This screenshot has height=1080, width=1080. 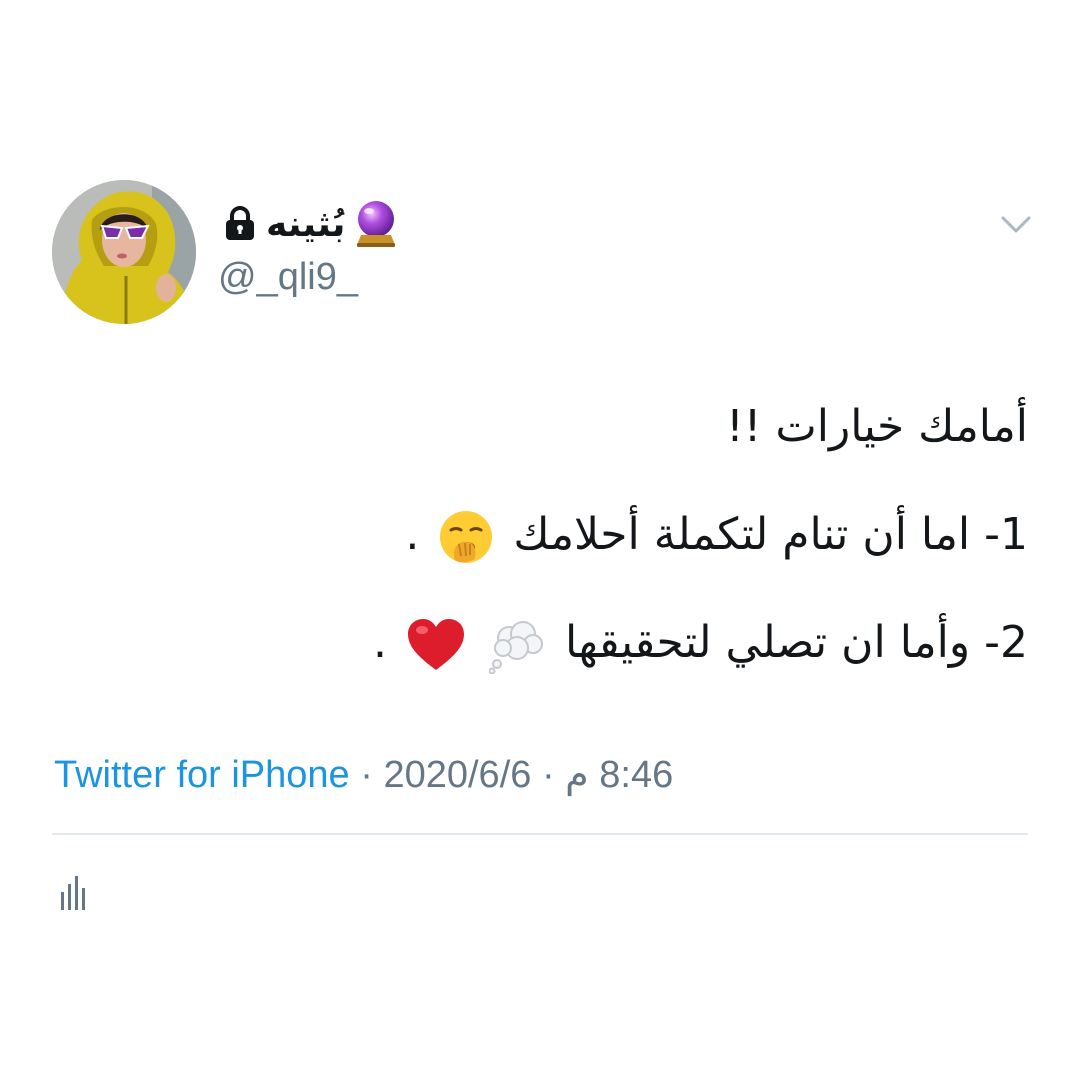 I want to click on avatar-image, so click(x=124, y=252).